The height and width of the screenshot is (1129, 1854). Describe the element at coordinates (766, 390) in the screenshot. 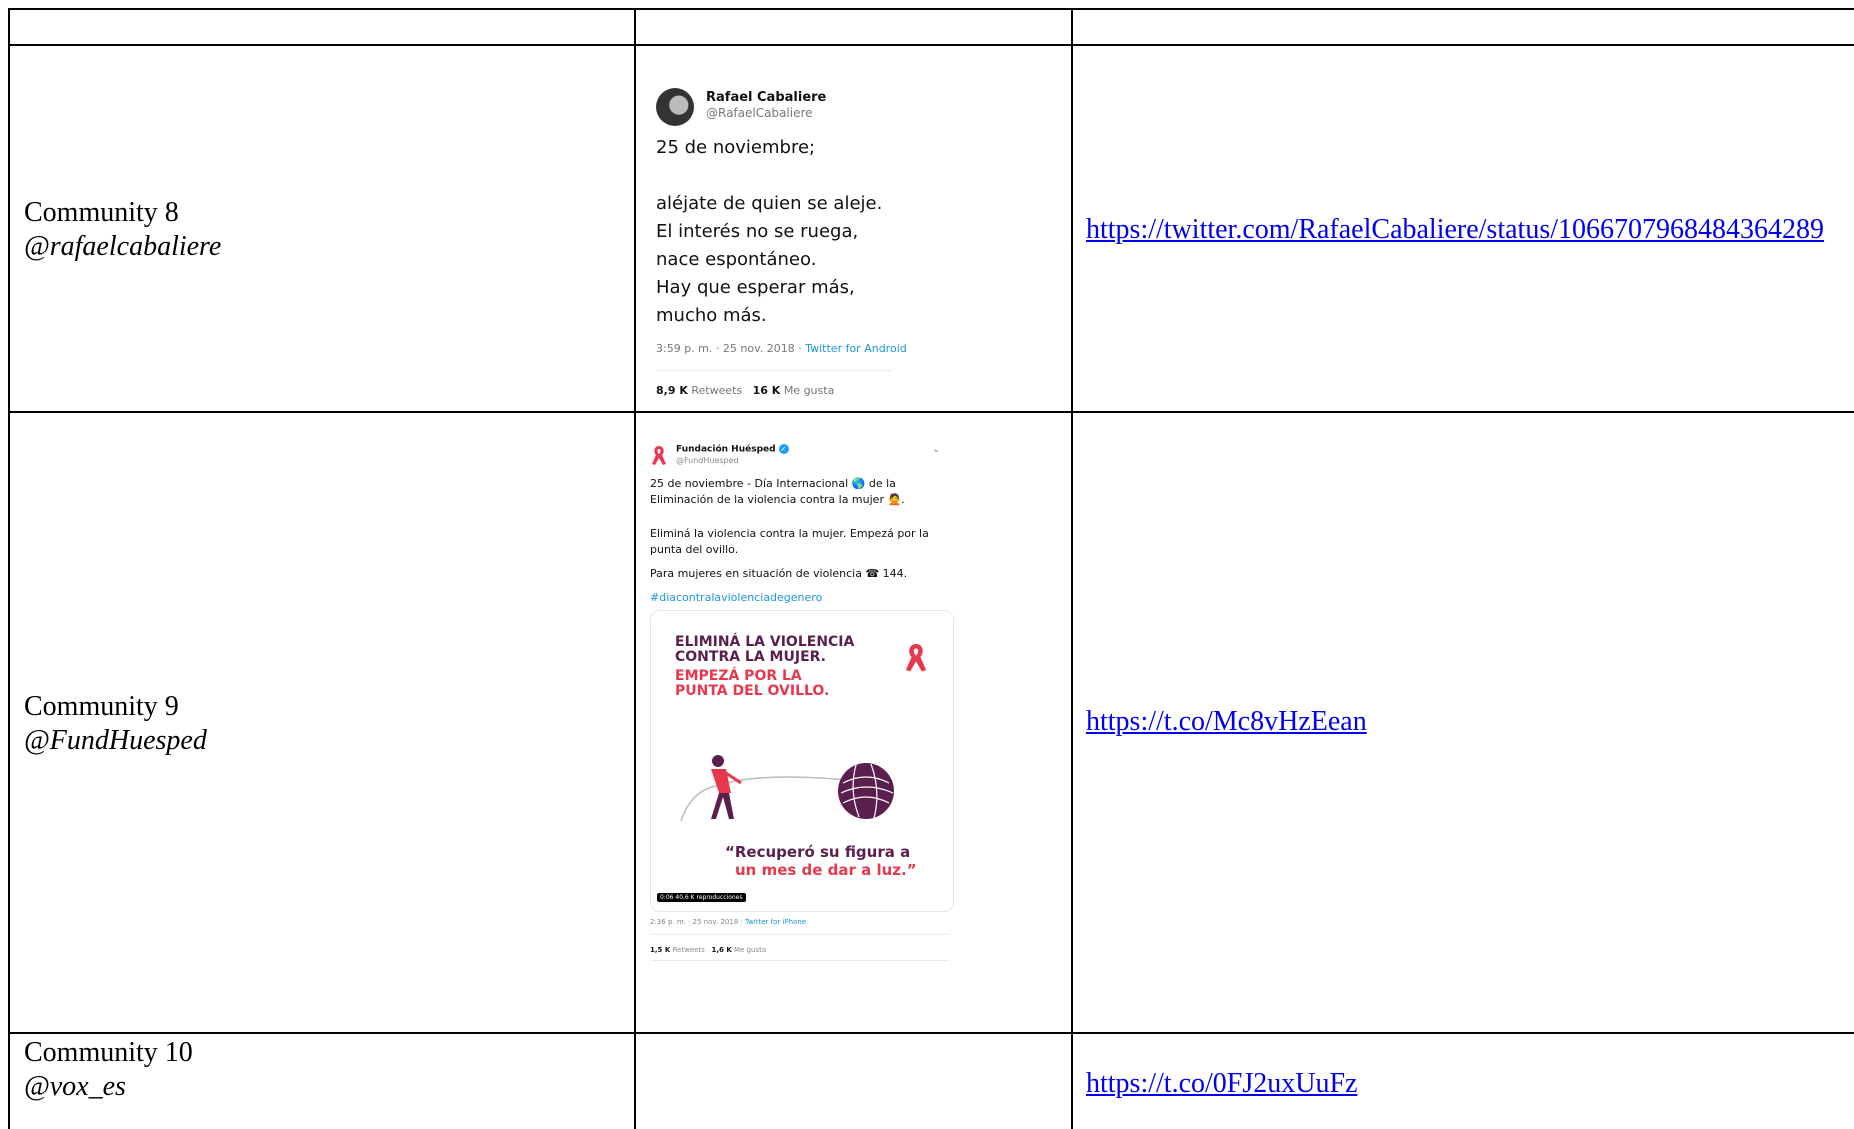

I see `like-count: 16 K` at that location.